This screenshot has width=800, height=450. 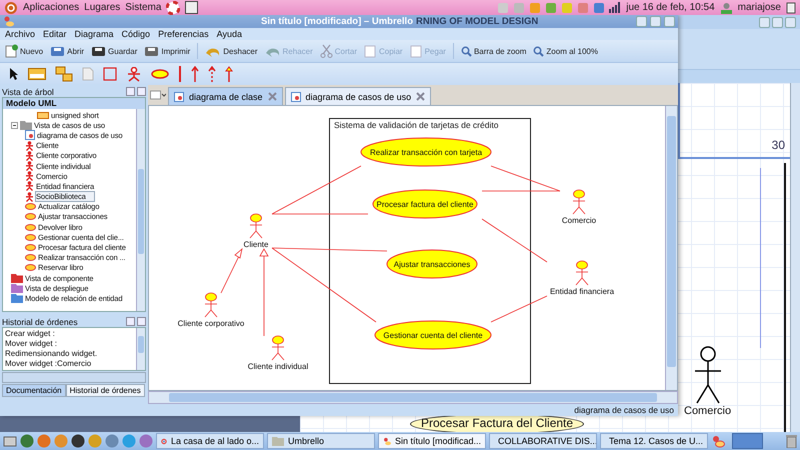 I want to click on menu-item: Archivo, so click(x=20, y=34).